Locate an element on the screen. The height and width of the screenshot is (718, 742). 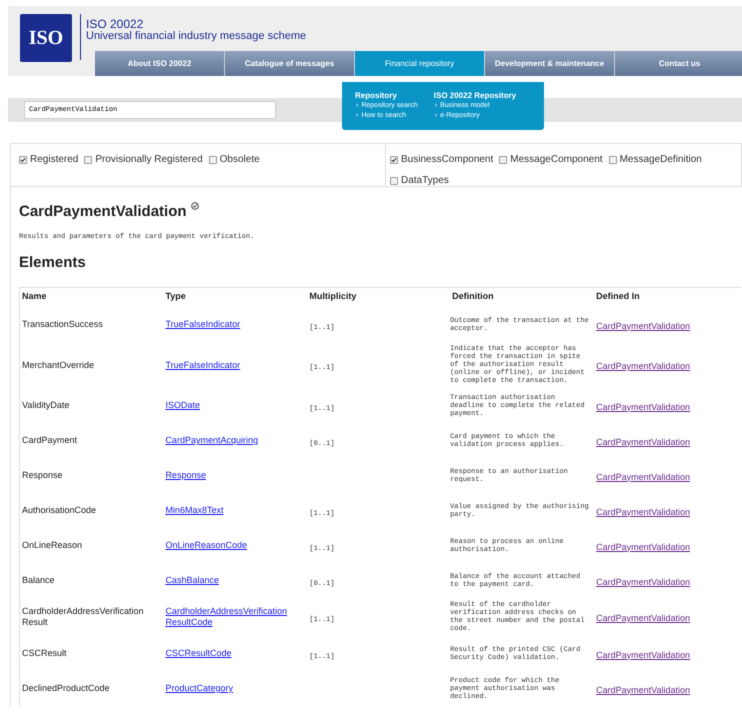
site-subtitle: Universal financial industry message scheme is located at coordinates (196, 36).